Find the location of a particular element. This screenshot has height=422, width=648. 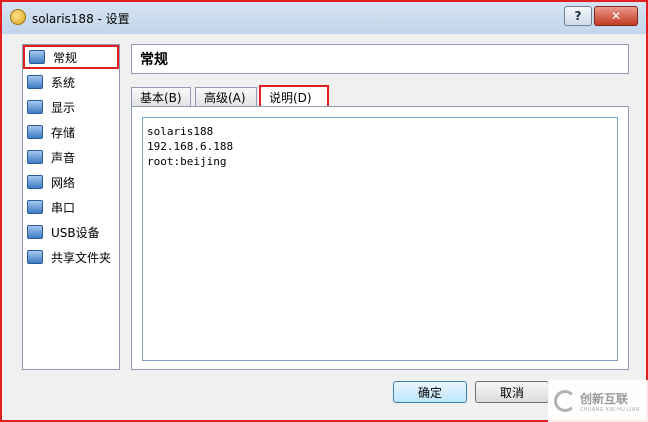

sidebar-item-label: 常规 is located at coordinates (65, 57).